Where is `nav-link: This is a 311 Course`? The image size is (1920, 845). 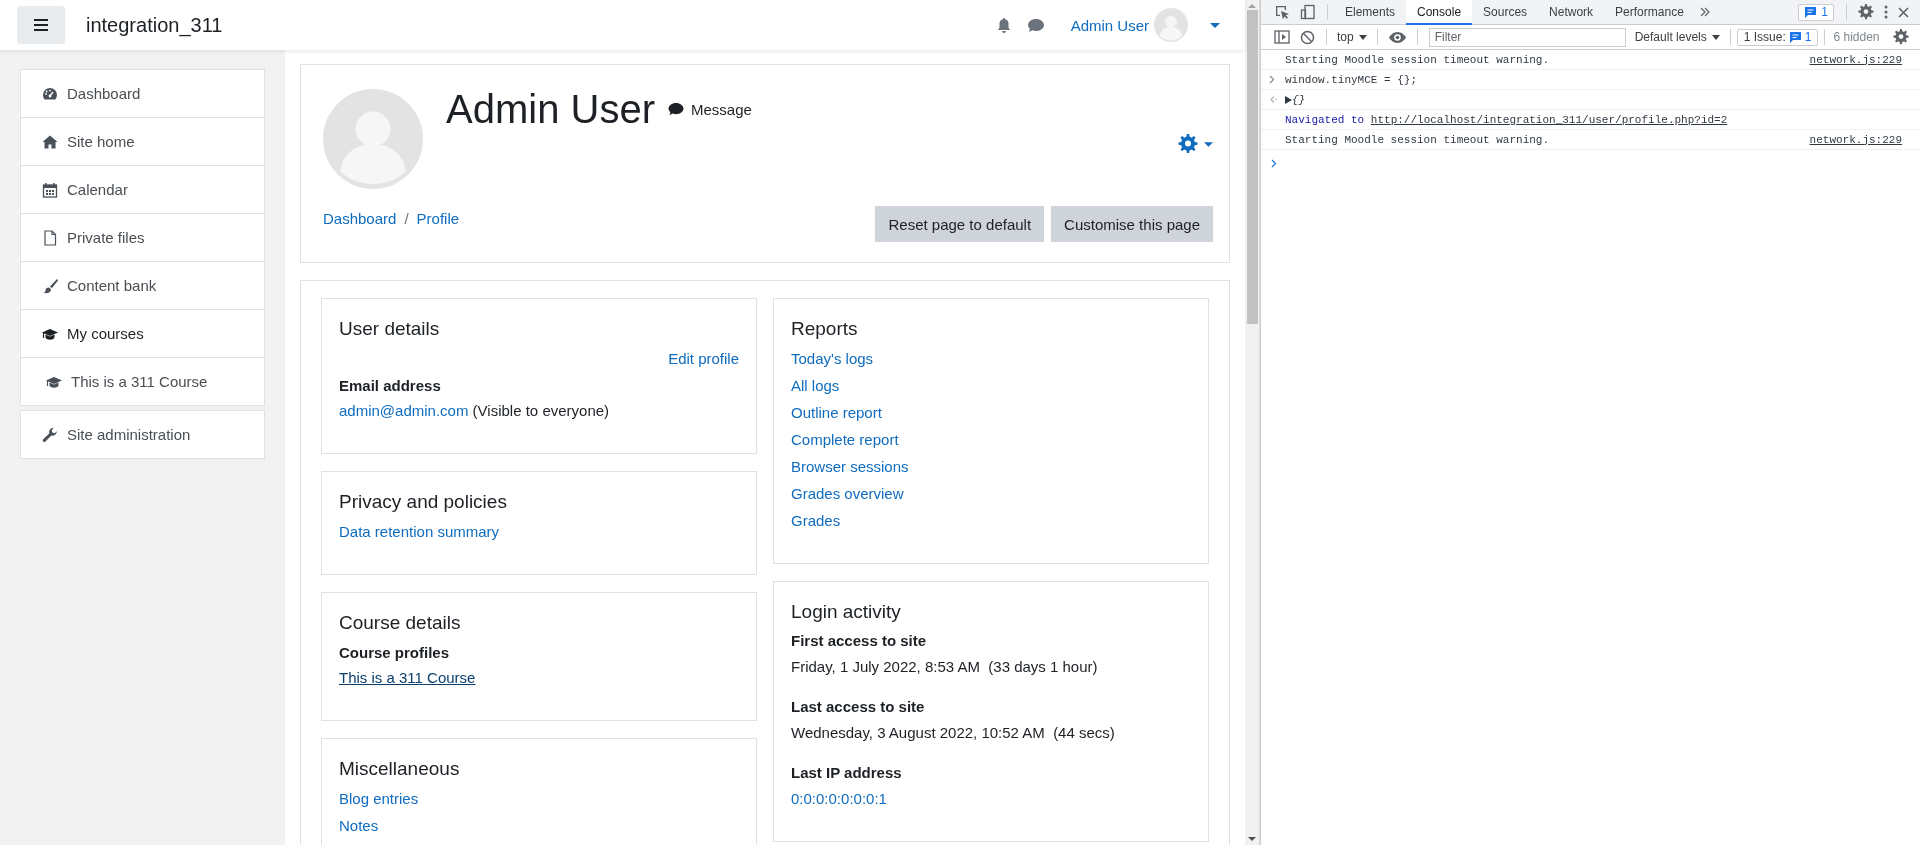 nav-link: This is a 311 Course is located at coordinates (142, 381).